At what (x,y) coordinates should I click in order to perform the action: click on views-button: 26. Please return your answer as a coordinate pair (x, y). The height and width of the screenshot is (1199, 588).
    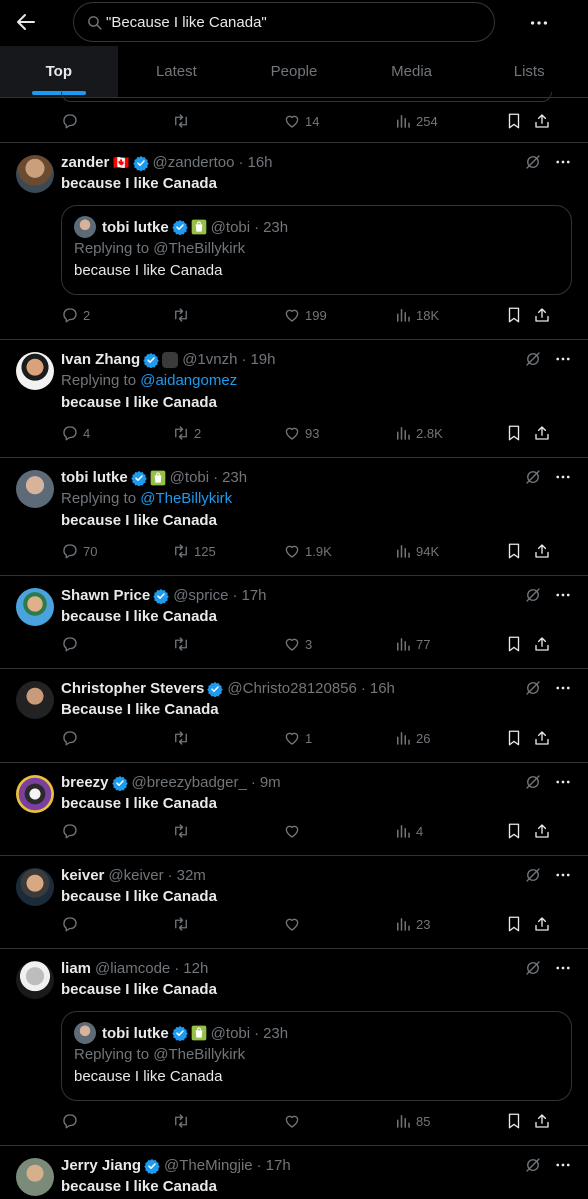
    Looking at the image, I should click on (412, 738).